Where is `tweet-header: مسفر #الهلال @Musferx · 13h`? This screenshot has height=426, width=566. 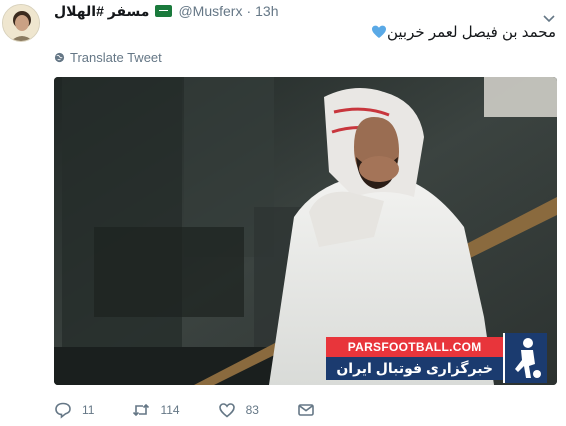 tweet-header: مسفر #الهلال @Musferx · 13h is located at coordinates (166, 11).